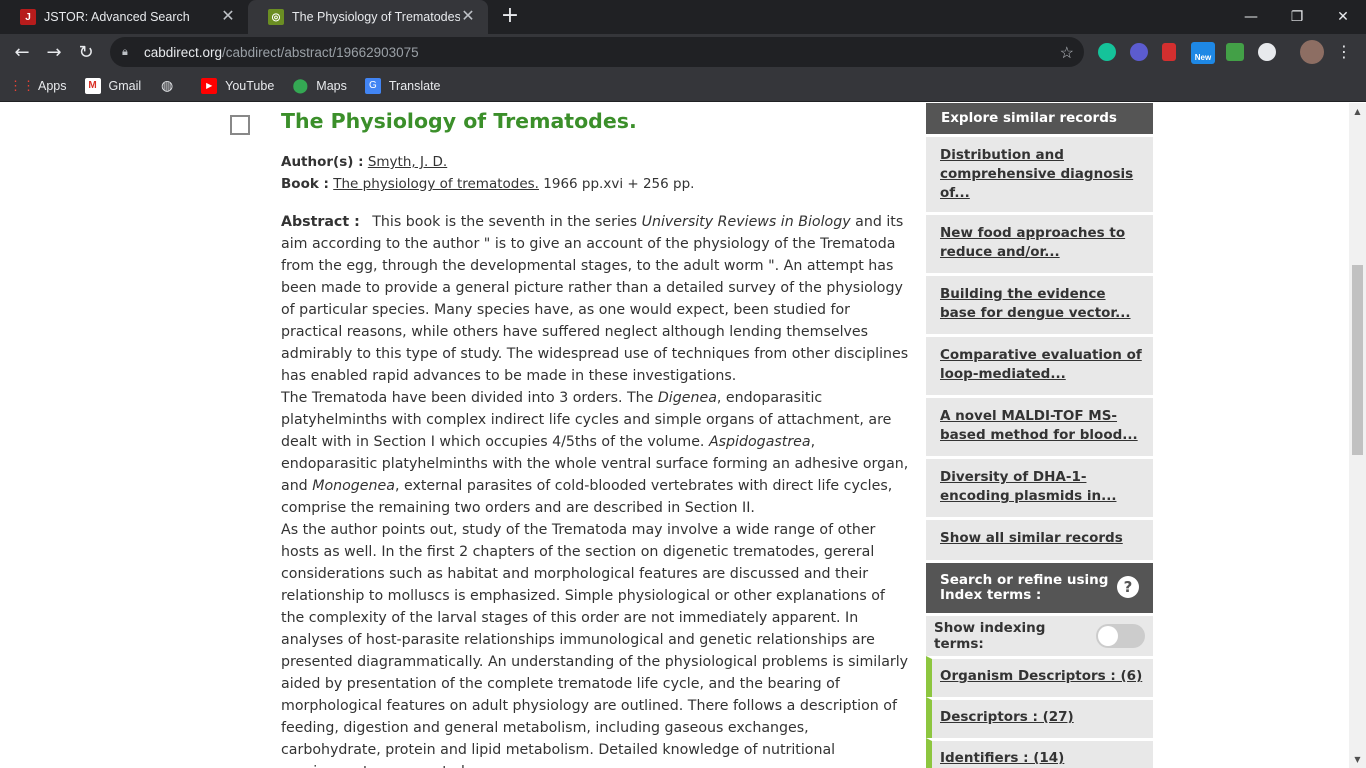 Image resolution: width=1366 pixels, height=768 pixels. I want to click on show-all-similar-link: Show all similar records, so click(1039, 538).